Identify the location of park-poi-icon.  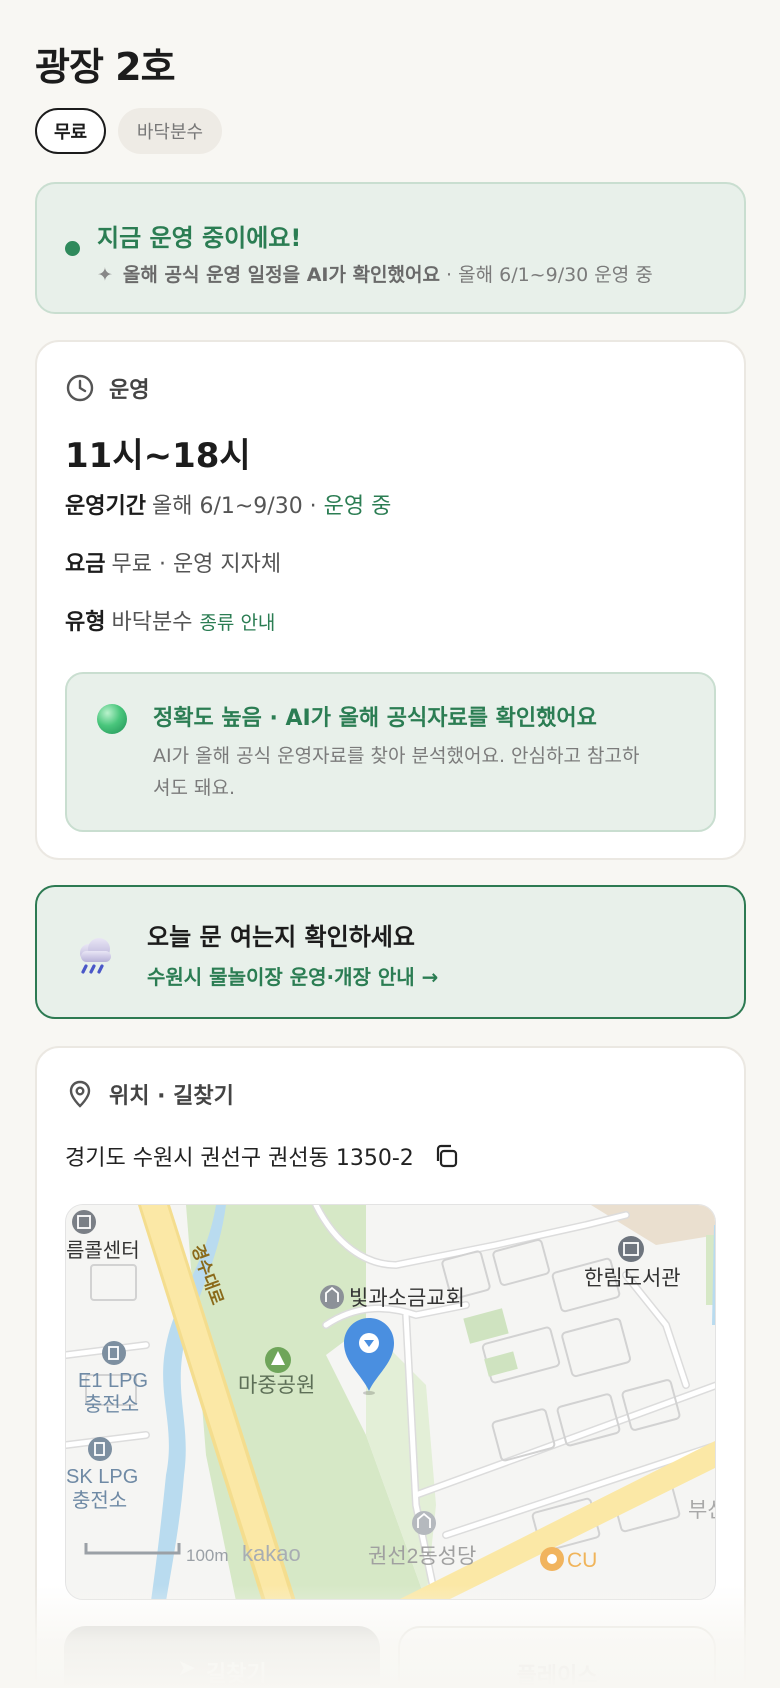
(278, 1360).